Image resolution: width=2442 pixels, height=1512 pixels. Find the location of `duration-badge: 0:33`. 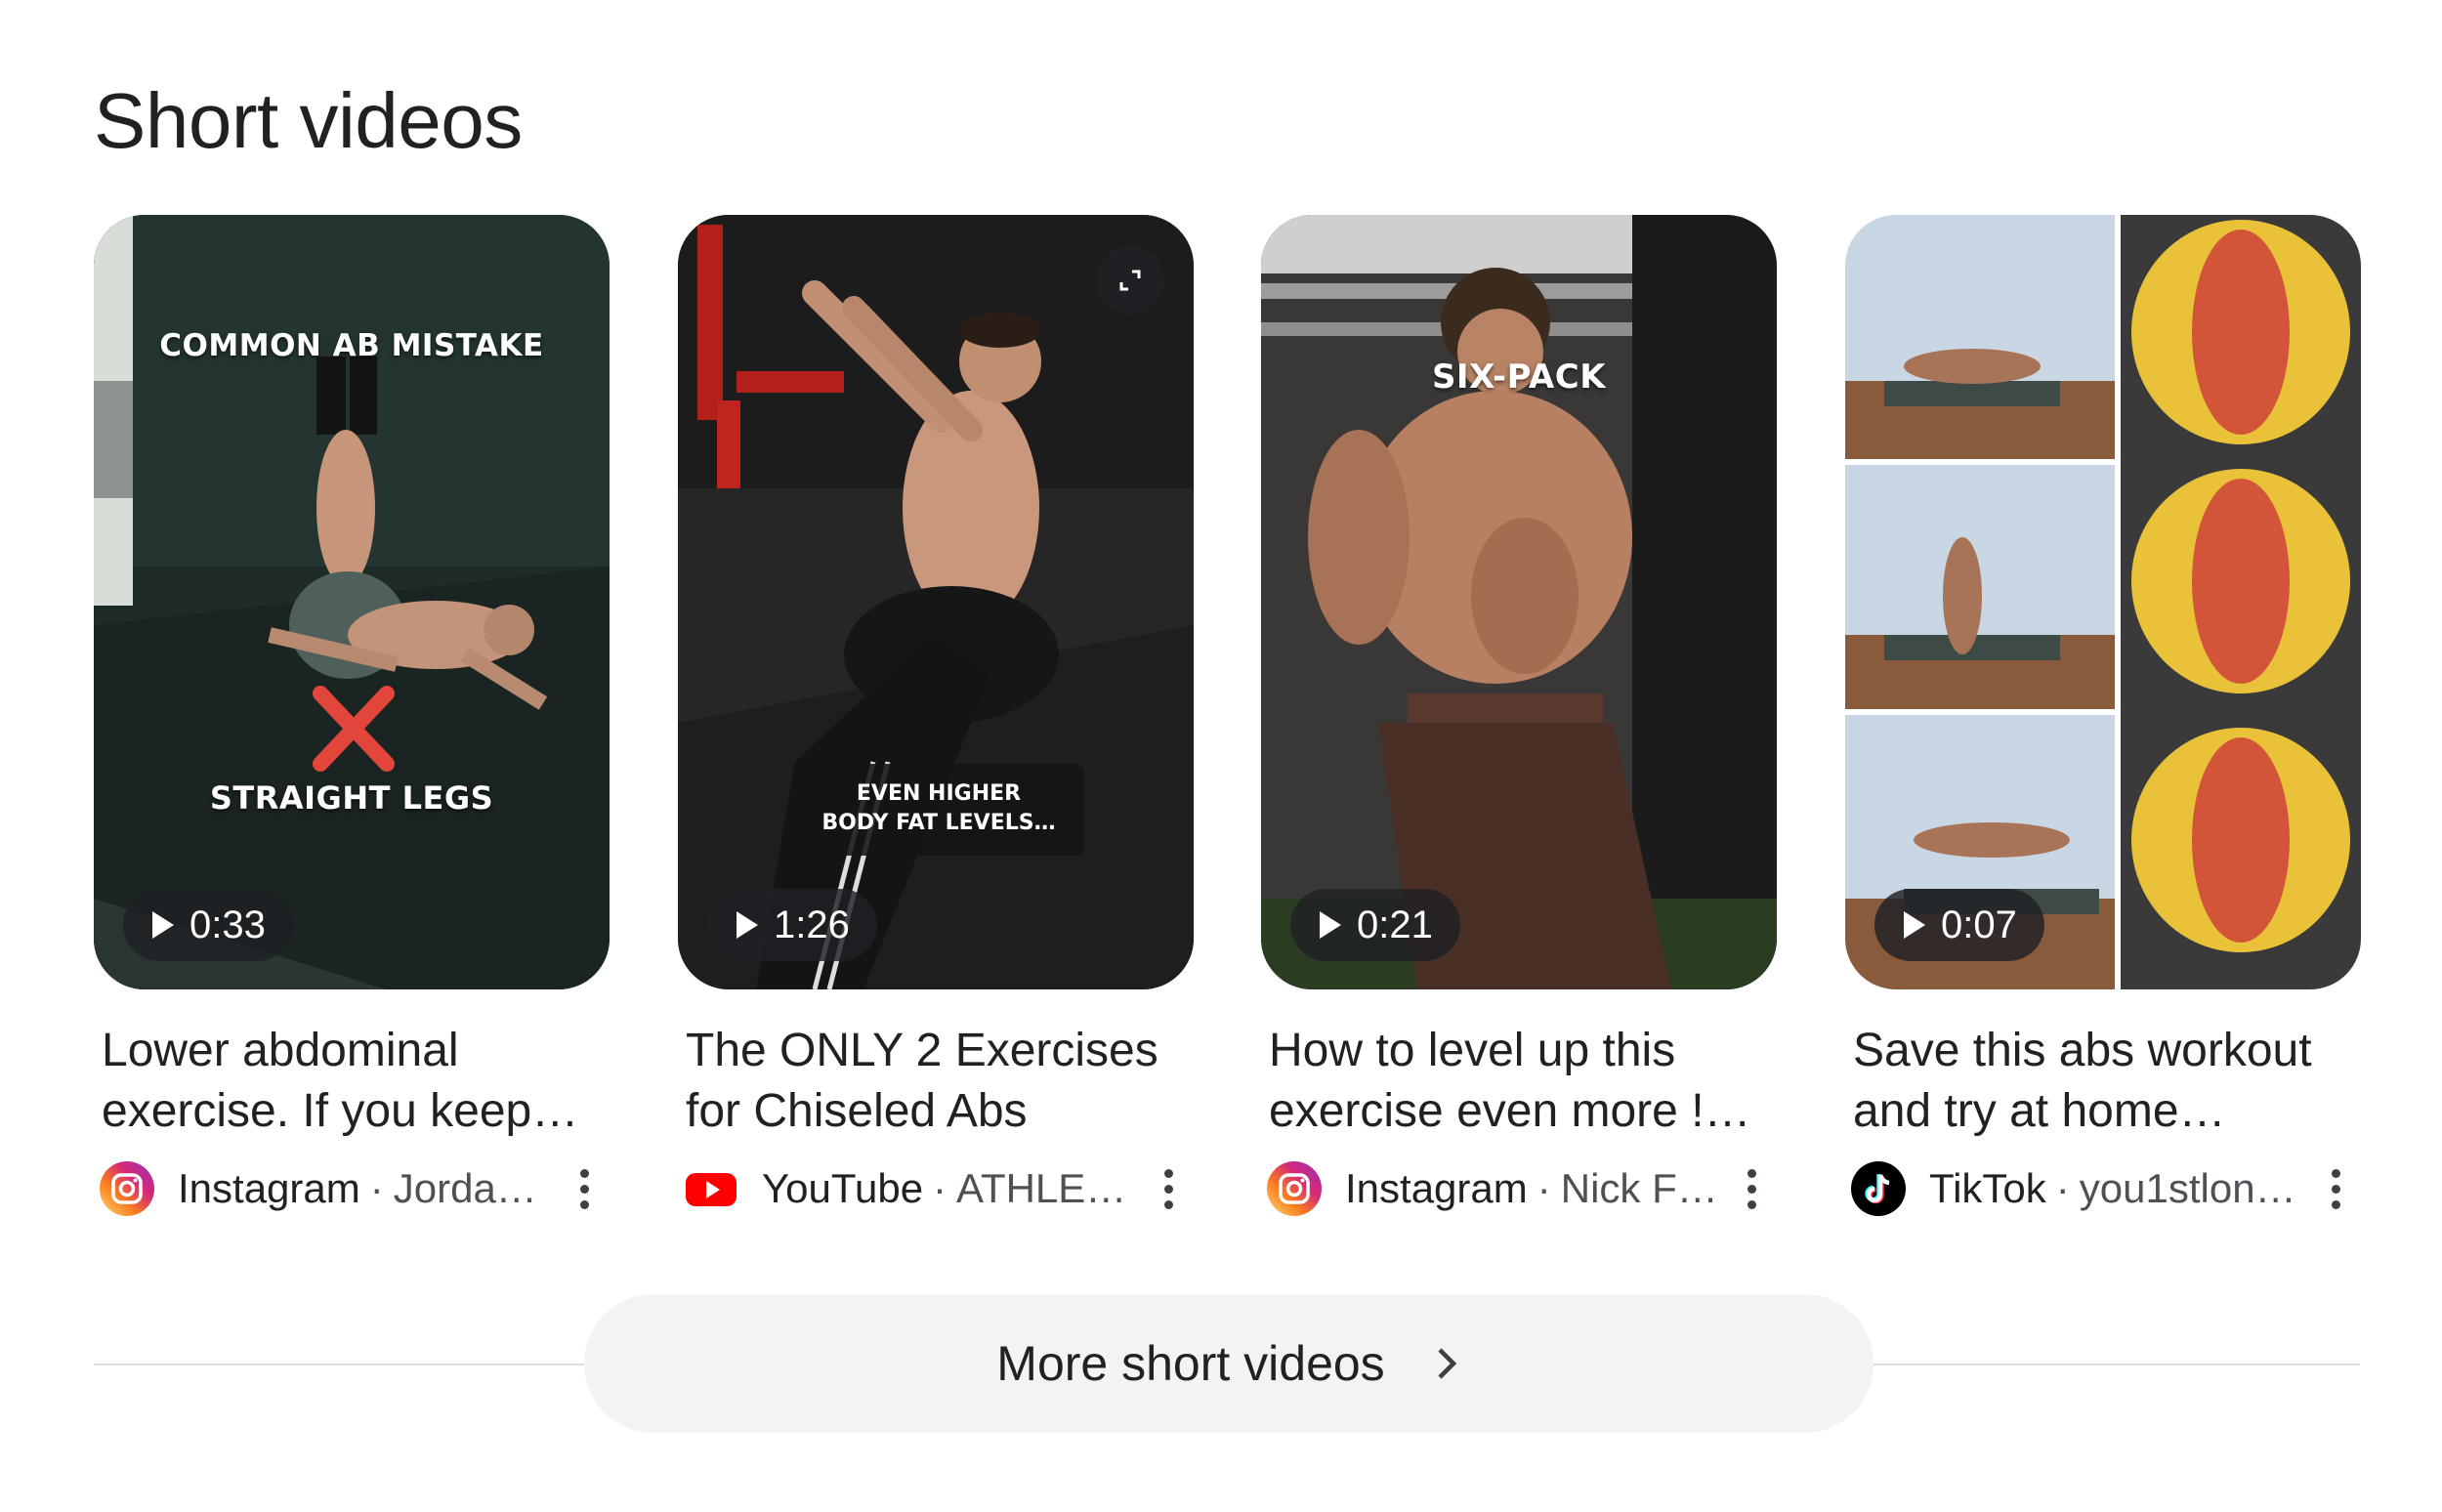

duration-badge: 0:33 is located at coordinates (208, 925).